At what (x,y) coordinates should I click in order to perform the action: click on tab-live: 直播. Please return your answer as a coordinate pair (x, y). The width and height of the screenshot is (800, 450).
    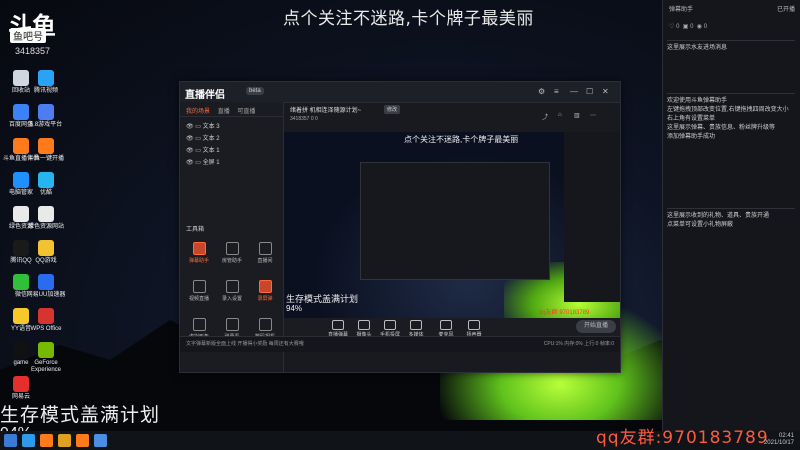
    Looking at the image, I should click on (224, 110).